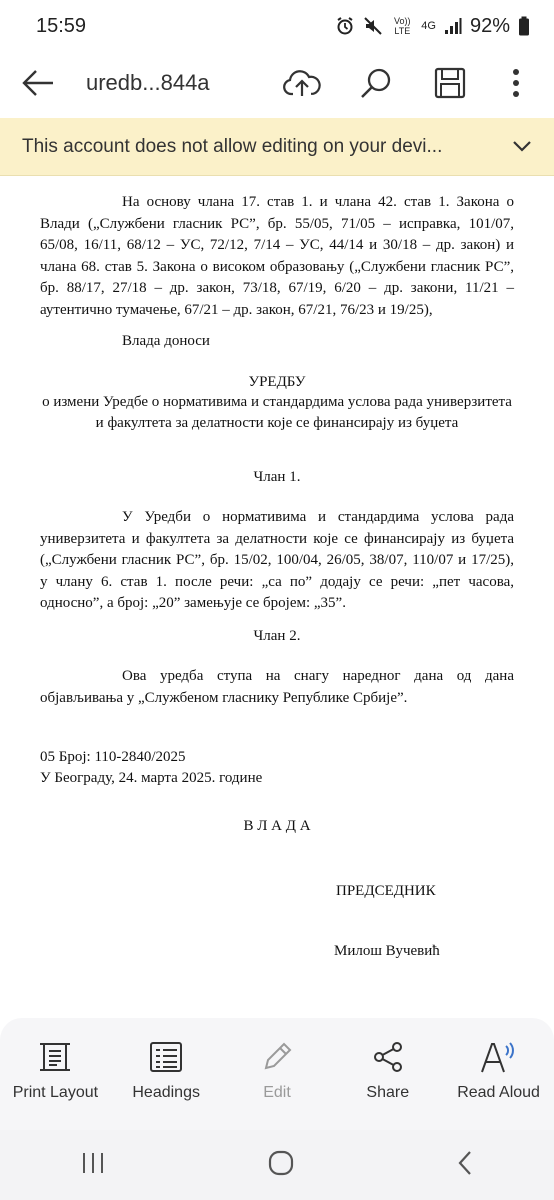 This screenshot has height=1200, width=554. I want to click on status-icons: Vo)) LTE 4G 92%, so click(432, 26).